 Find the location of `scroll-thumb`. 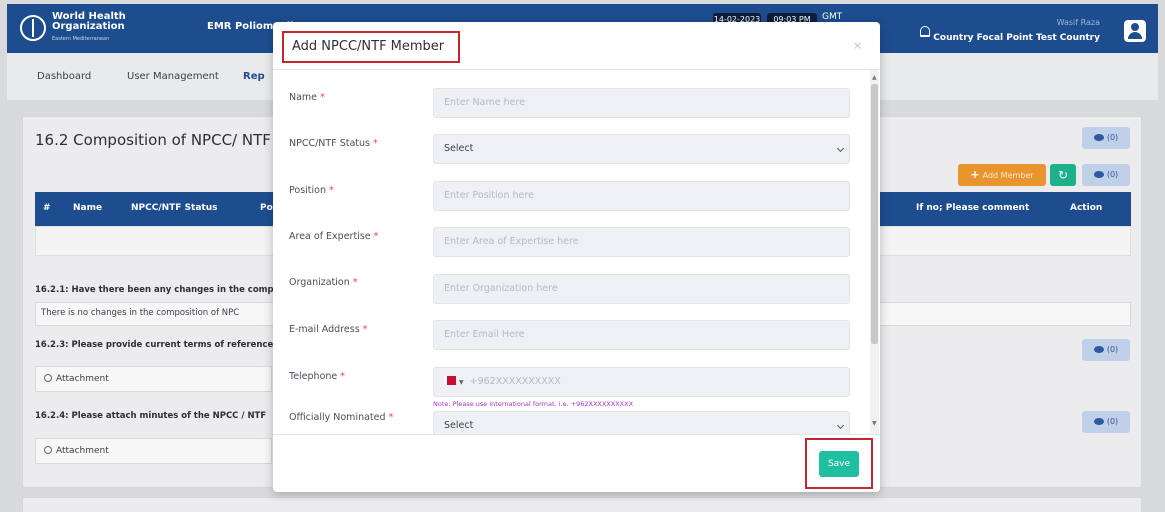

scroll-thumb is located at coordinates (874, 214).